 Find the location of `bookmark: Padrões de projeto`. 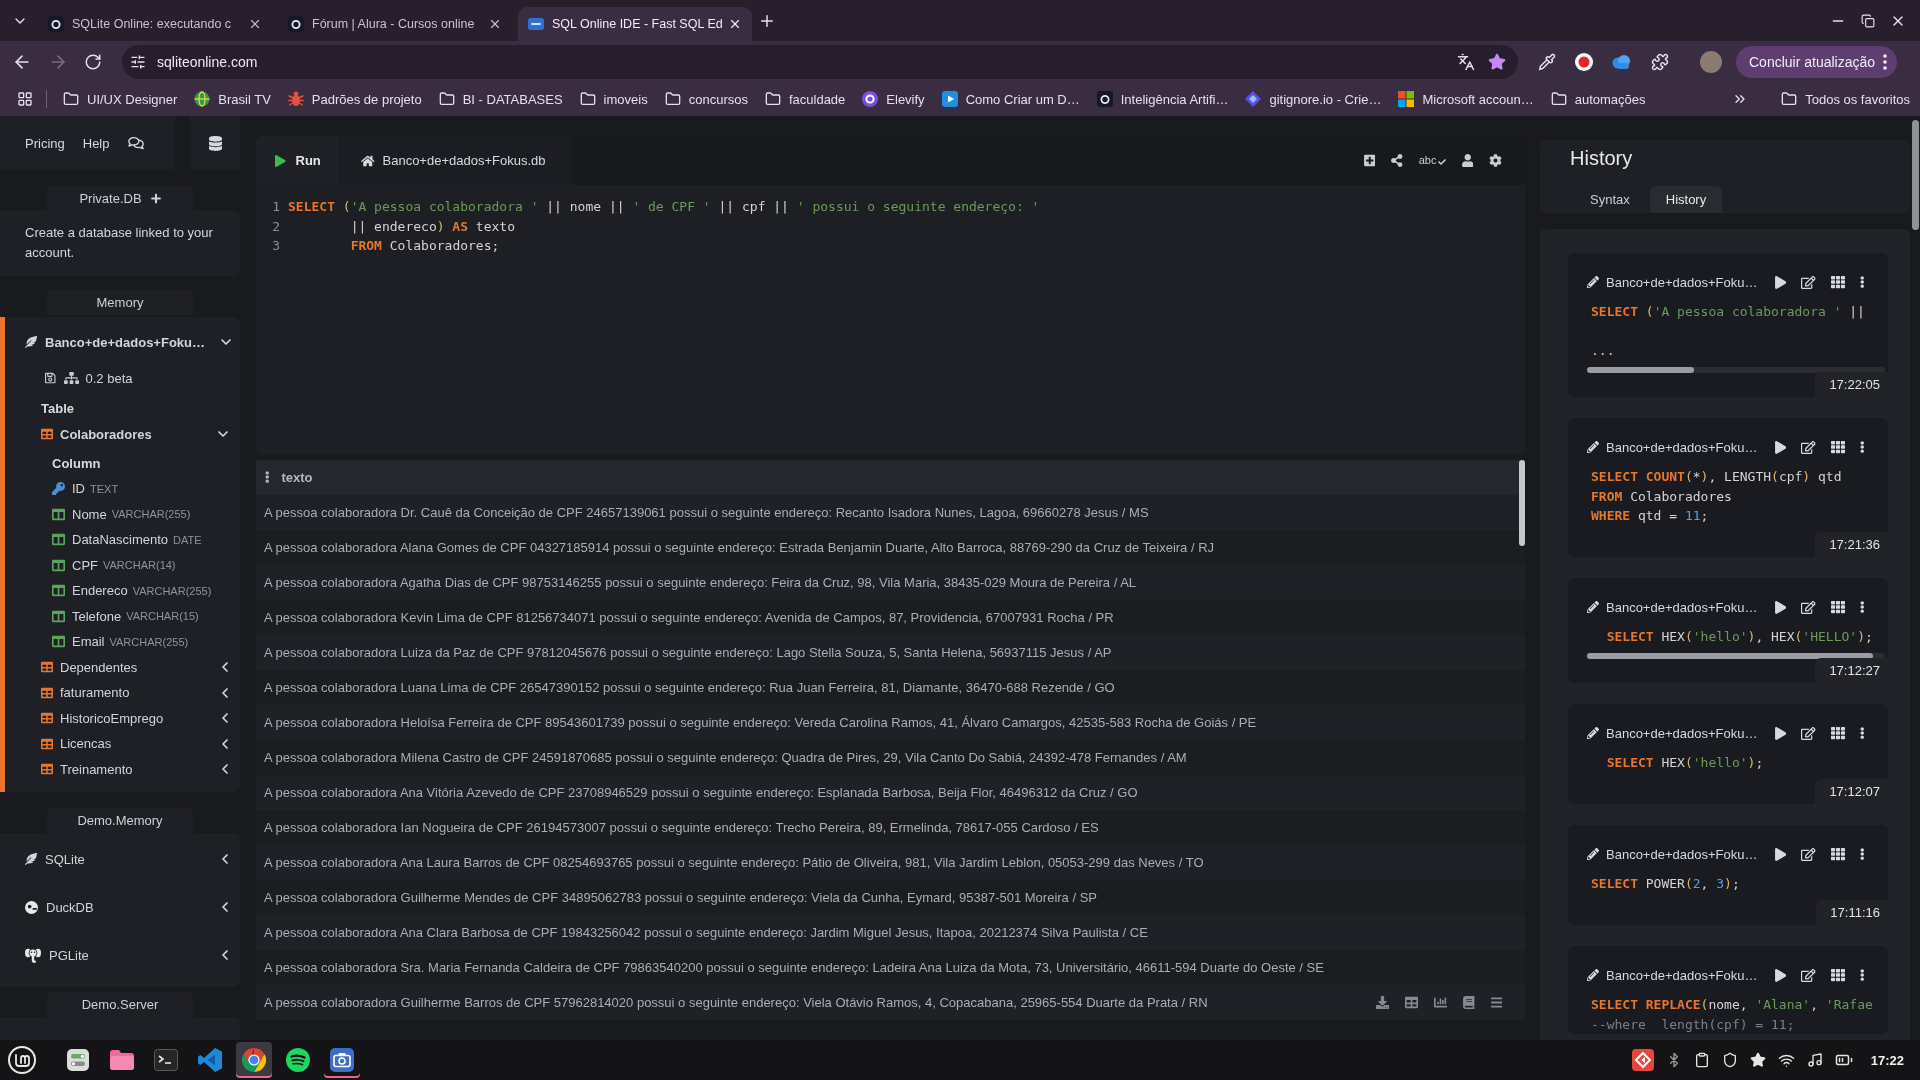

bookmark: Padrões de projeto is located at coordinates (354, 99).